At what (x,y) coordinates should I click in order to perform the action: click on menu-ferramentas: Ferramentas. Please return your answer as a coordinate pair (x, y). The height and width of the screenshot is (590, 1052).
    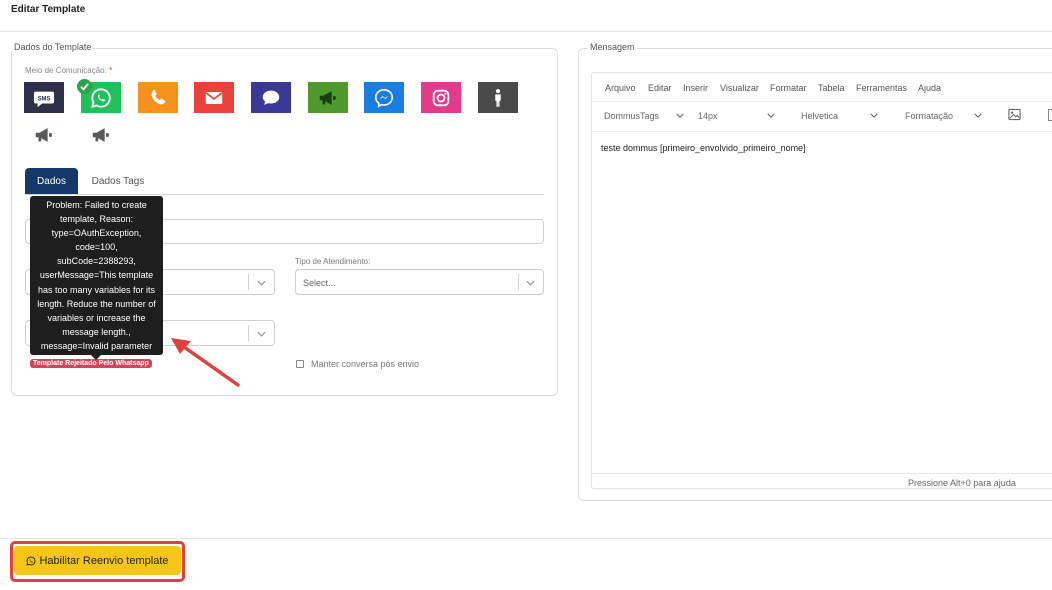
    Looking at the image, I should click on (881, 88).